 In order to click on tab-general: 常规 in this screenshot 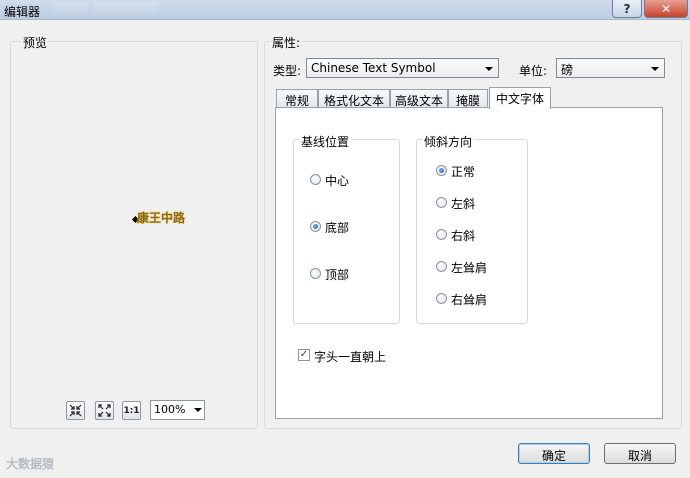, I will do `click(297, 98)`.